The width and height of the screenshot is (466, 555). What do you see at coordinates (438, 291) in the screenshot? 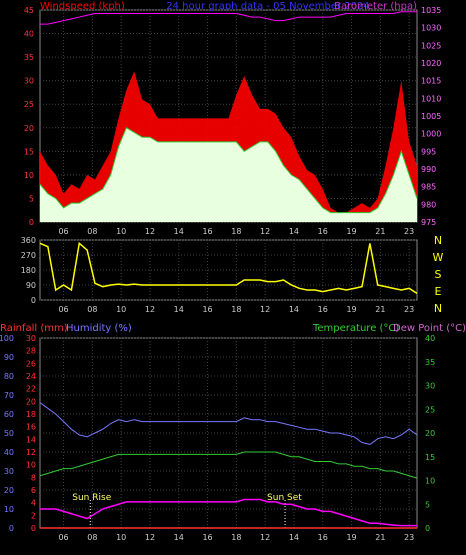
I see `compass-label: E` at bounding box center [438, 291].